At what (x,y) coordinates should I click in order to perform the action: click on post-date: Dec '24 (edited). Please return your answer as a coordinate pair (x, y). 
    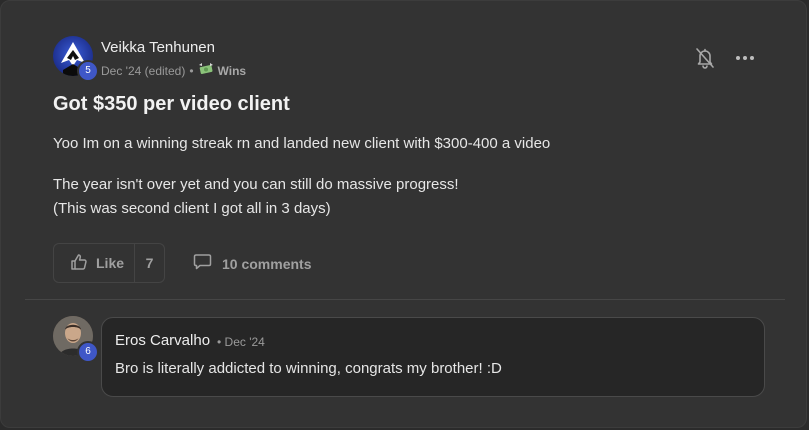
    Looking at the image, I should click on (143, 70).